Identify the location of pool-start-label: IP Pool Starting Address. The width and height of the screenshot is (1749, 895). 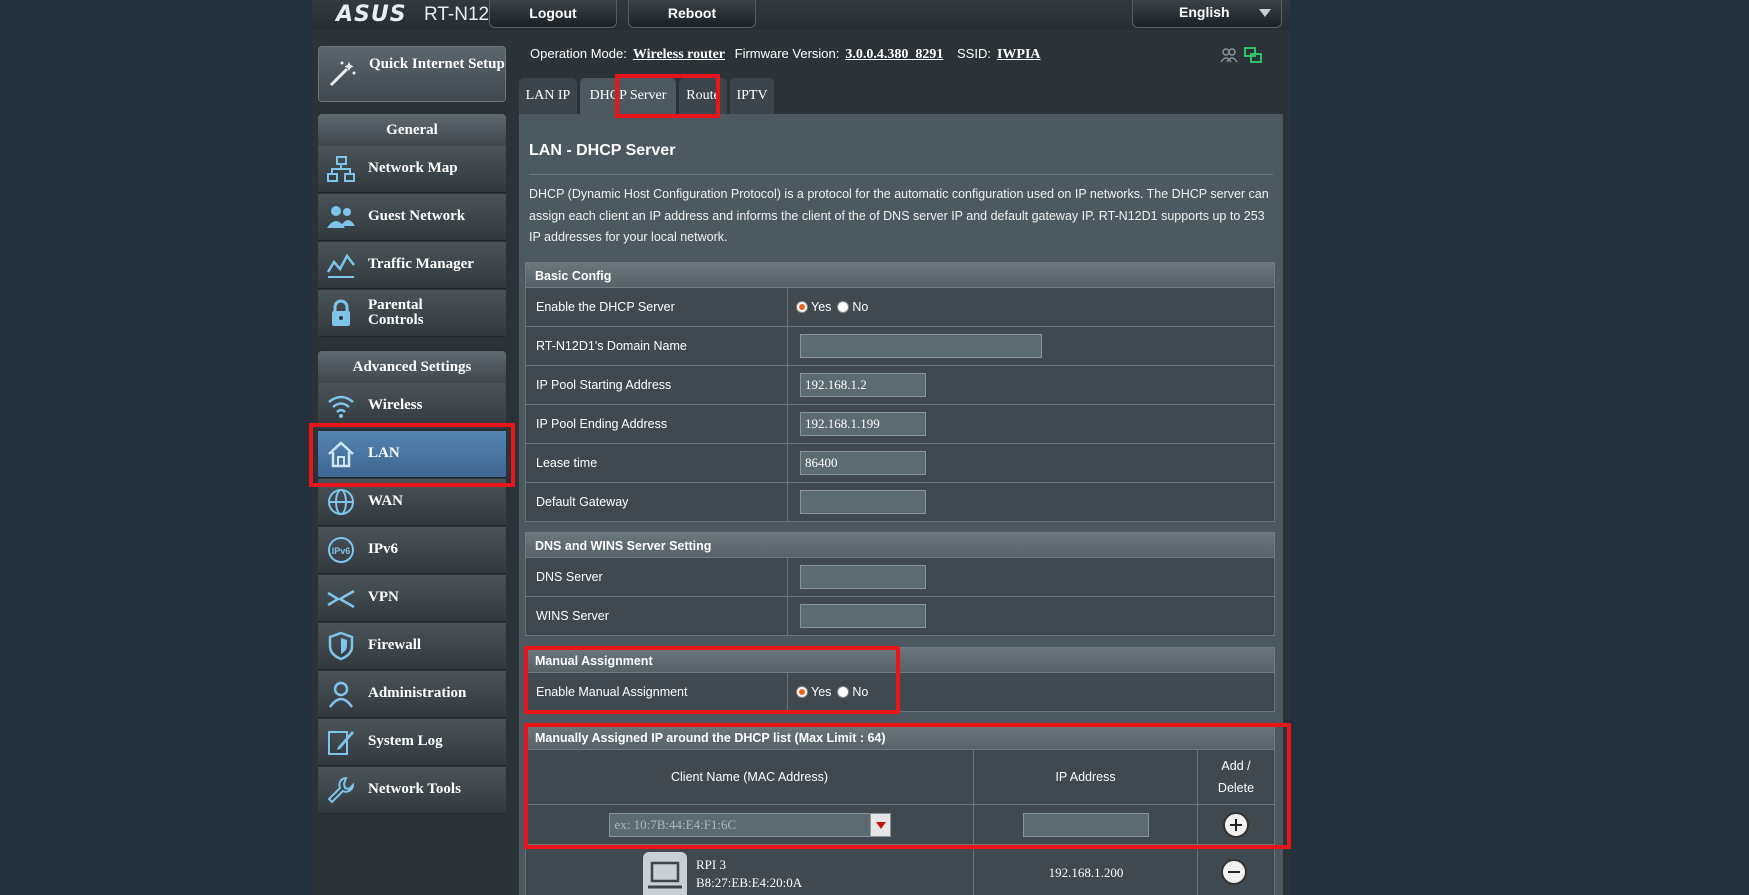
(657, 385).